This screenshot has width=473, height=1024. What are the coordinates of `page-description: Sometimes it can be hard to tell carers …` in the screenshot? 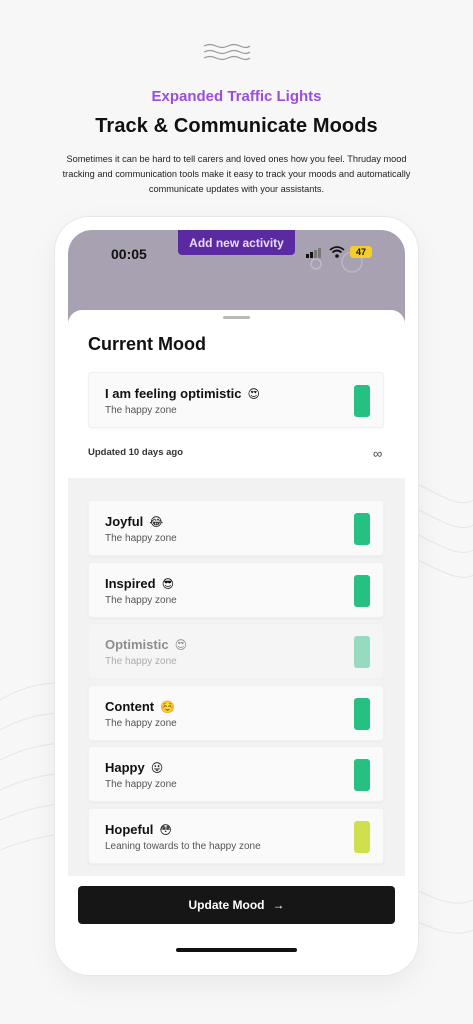 It's located at (236, 174).